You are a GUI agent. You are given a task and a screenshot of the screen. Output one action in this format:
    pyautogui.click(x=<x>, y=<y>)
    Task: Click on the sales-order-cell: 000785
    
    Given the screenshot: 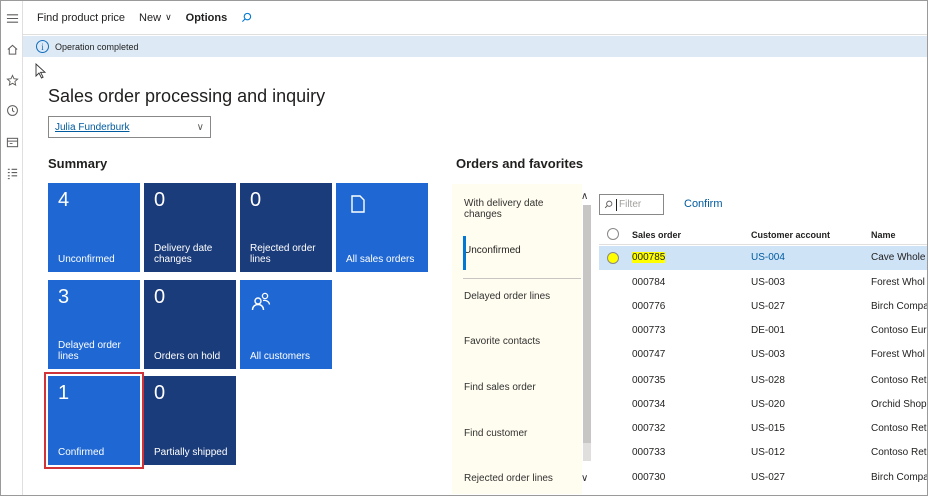 What is the action you would take?
    pyautogui.click(x=649, y=257)
    